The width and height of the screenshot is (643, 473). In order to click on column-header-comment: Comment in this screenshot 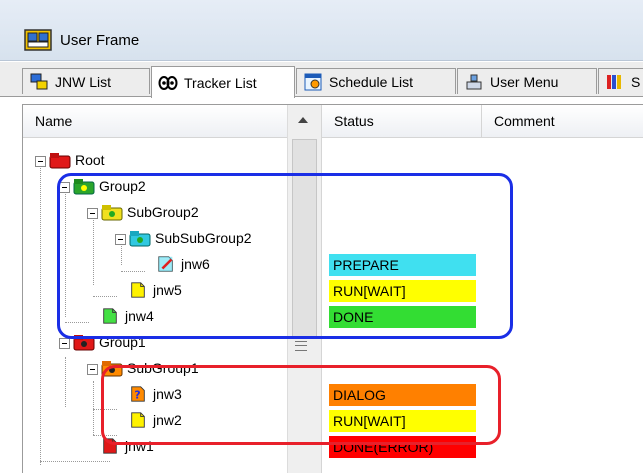, I will do `click(562, 121)`.